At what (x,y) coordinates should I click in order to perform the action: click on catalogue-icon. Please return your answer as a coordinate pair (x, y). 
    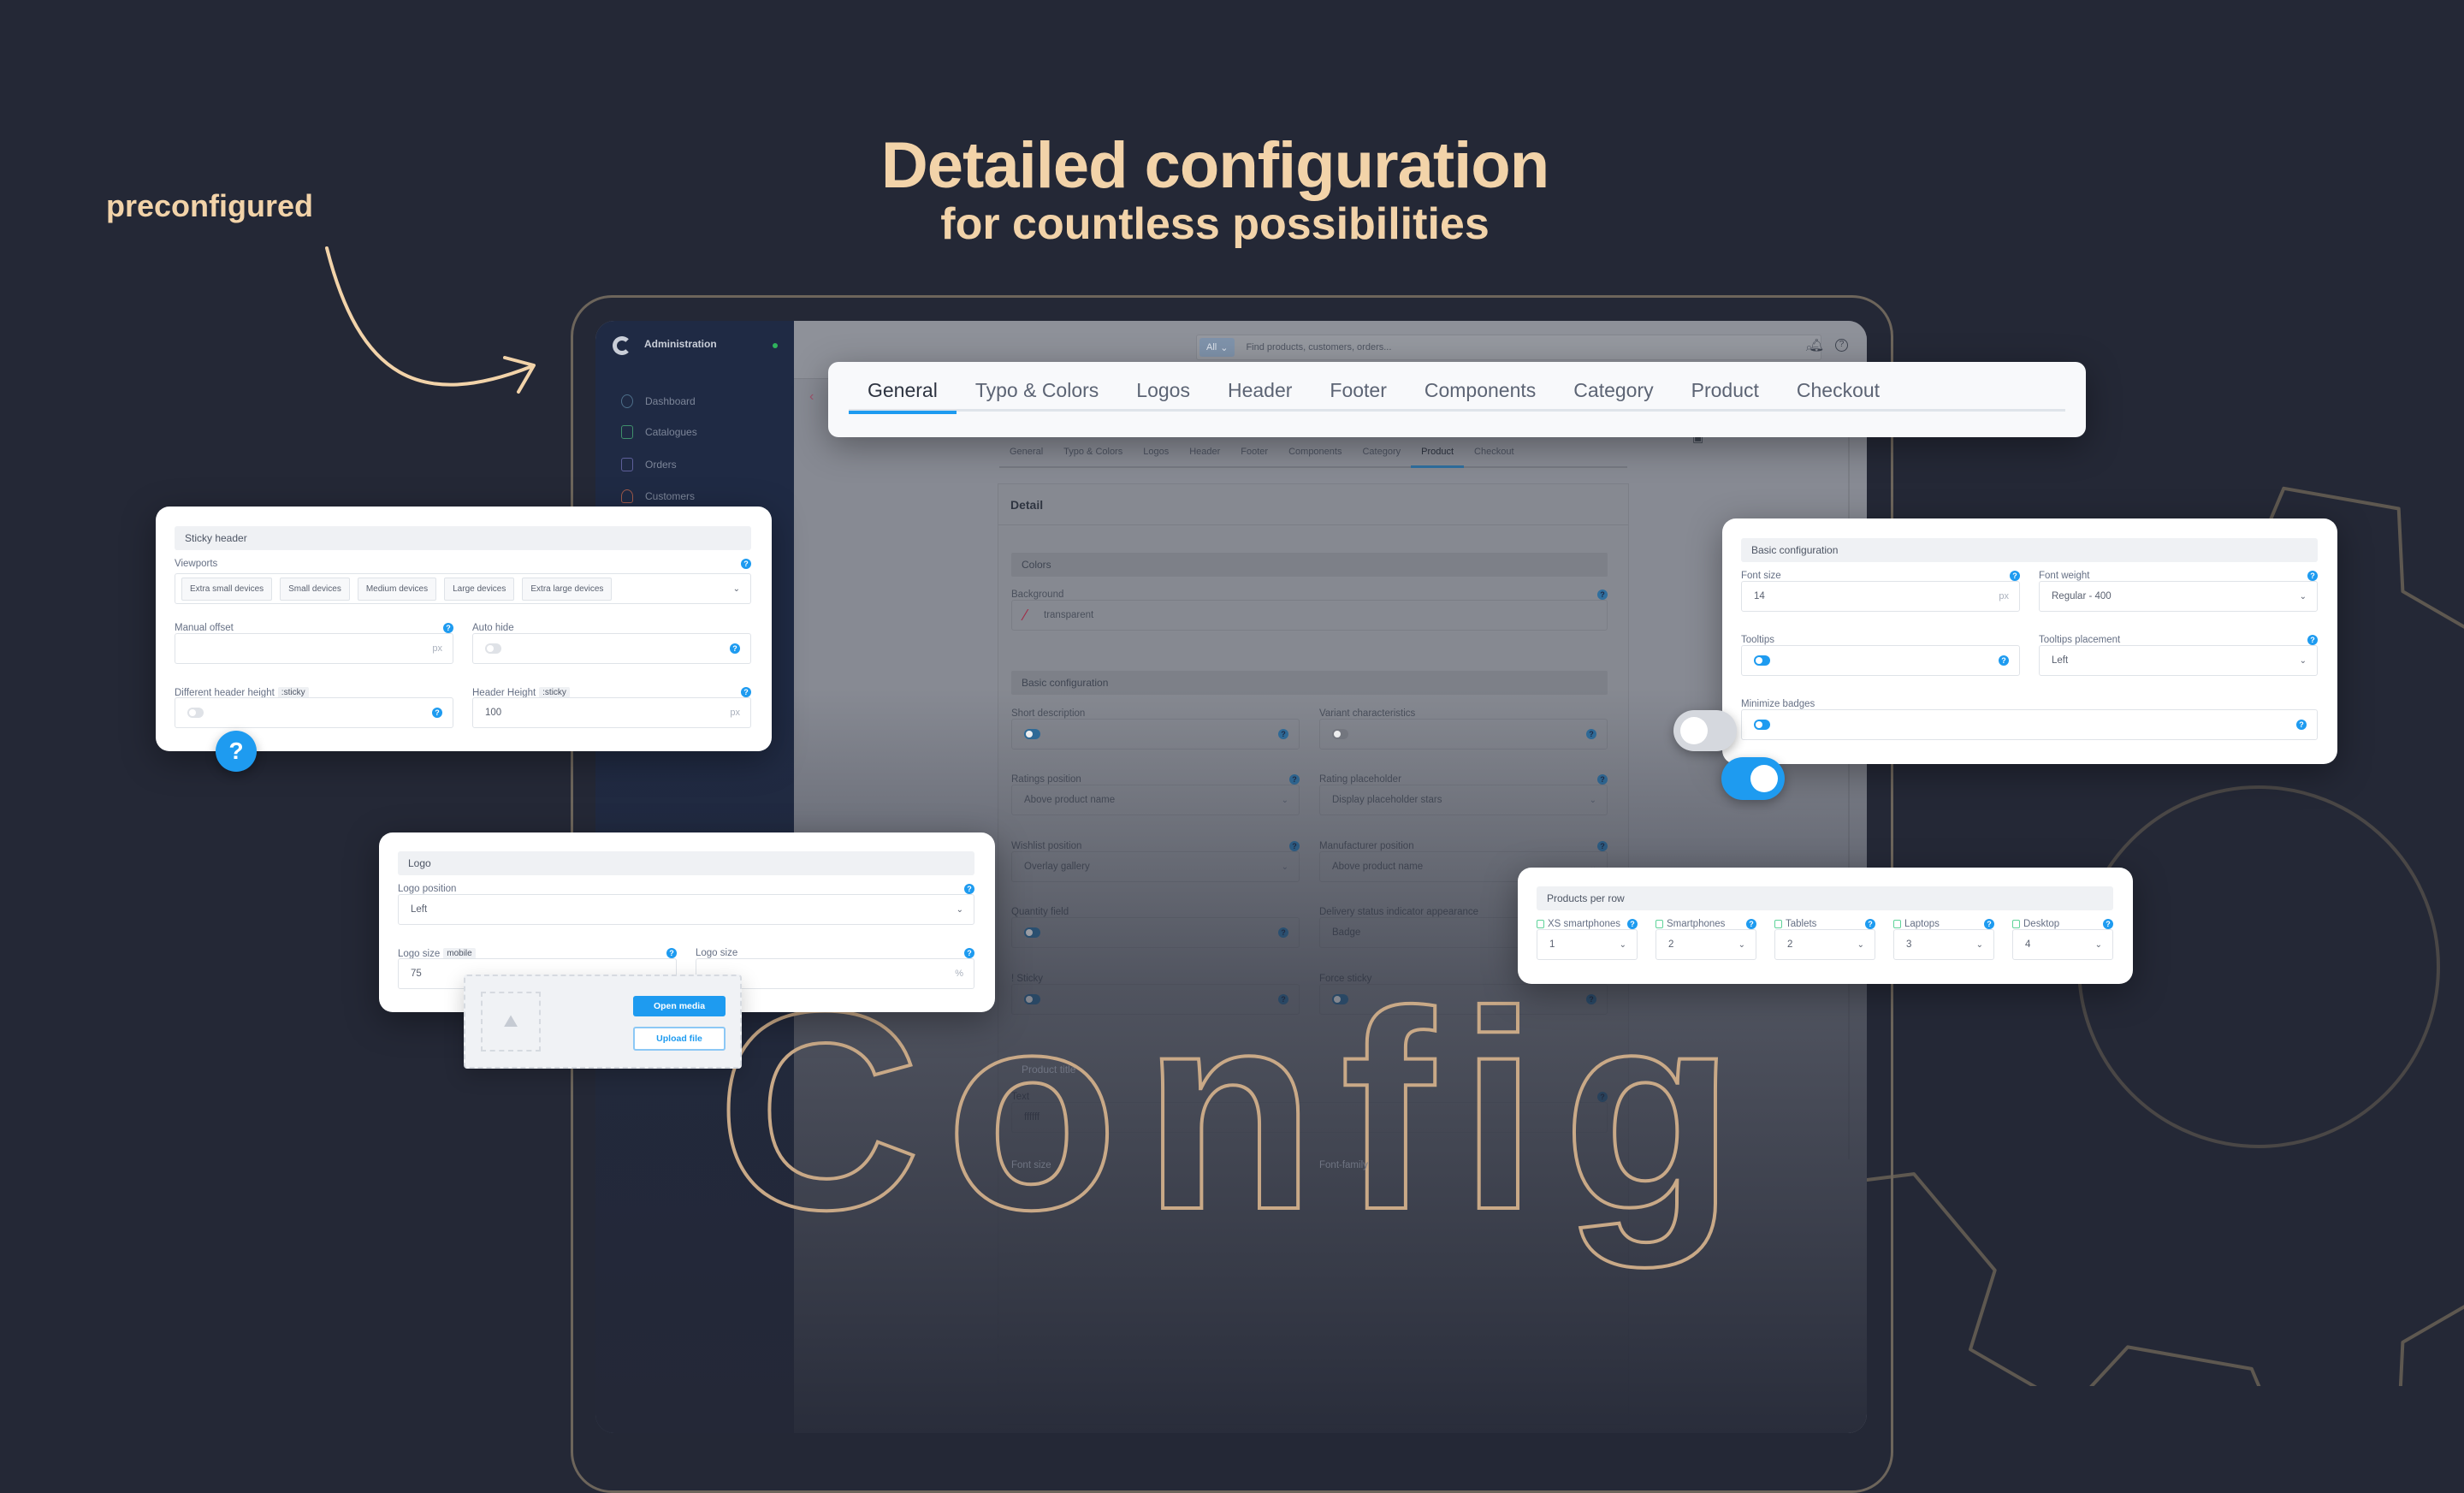
    Looking at the image, I should click on (627, 432).